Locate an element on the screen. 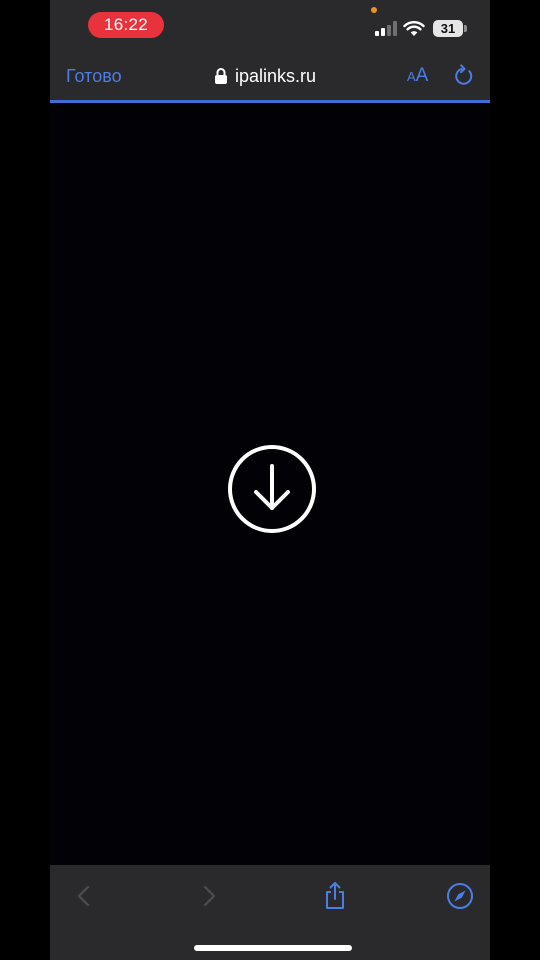 The height and width of the screenshot is (960, 540). share-icon is located at coordinates (335, 896).